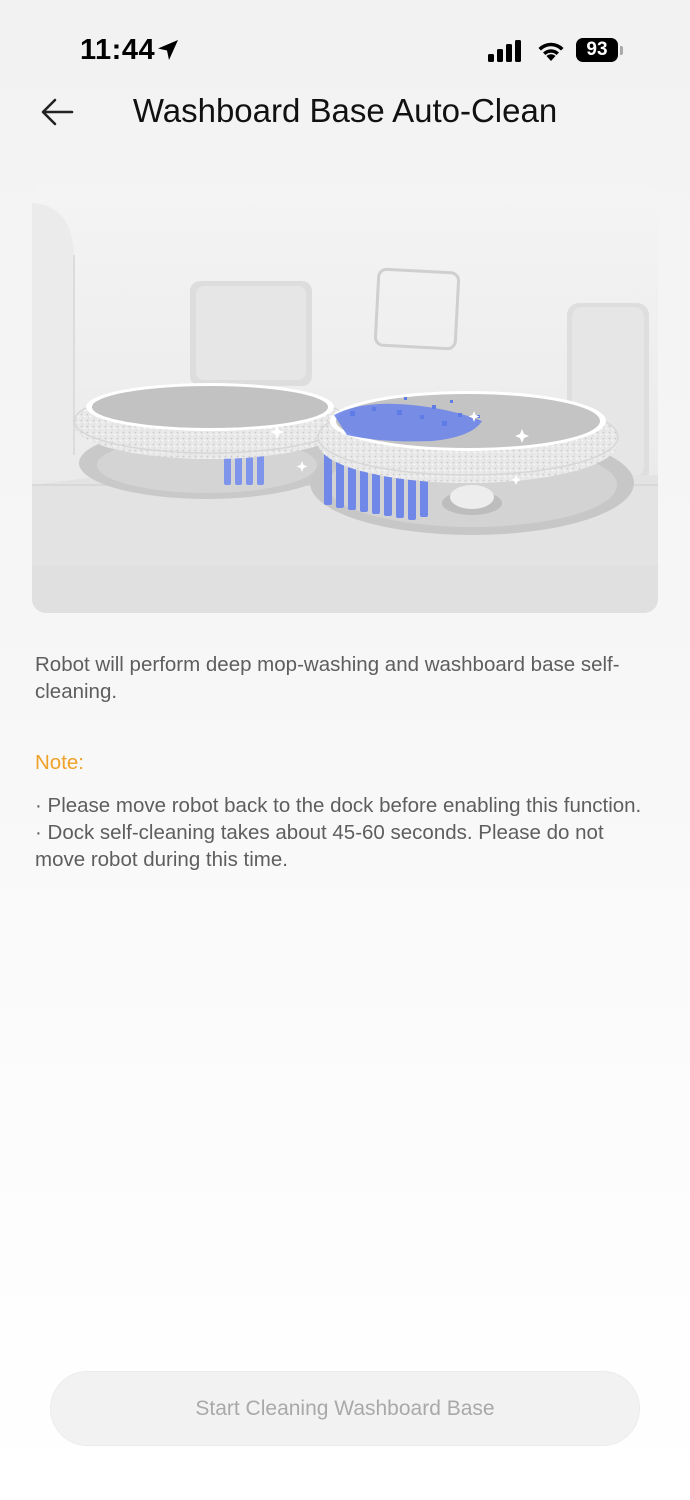  I want to click on battery-cap, so click(621, 50).